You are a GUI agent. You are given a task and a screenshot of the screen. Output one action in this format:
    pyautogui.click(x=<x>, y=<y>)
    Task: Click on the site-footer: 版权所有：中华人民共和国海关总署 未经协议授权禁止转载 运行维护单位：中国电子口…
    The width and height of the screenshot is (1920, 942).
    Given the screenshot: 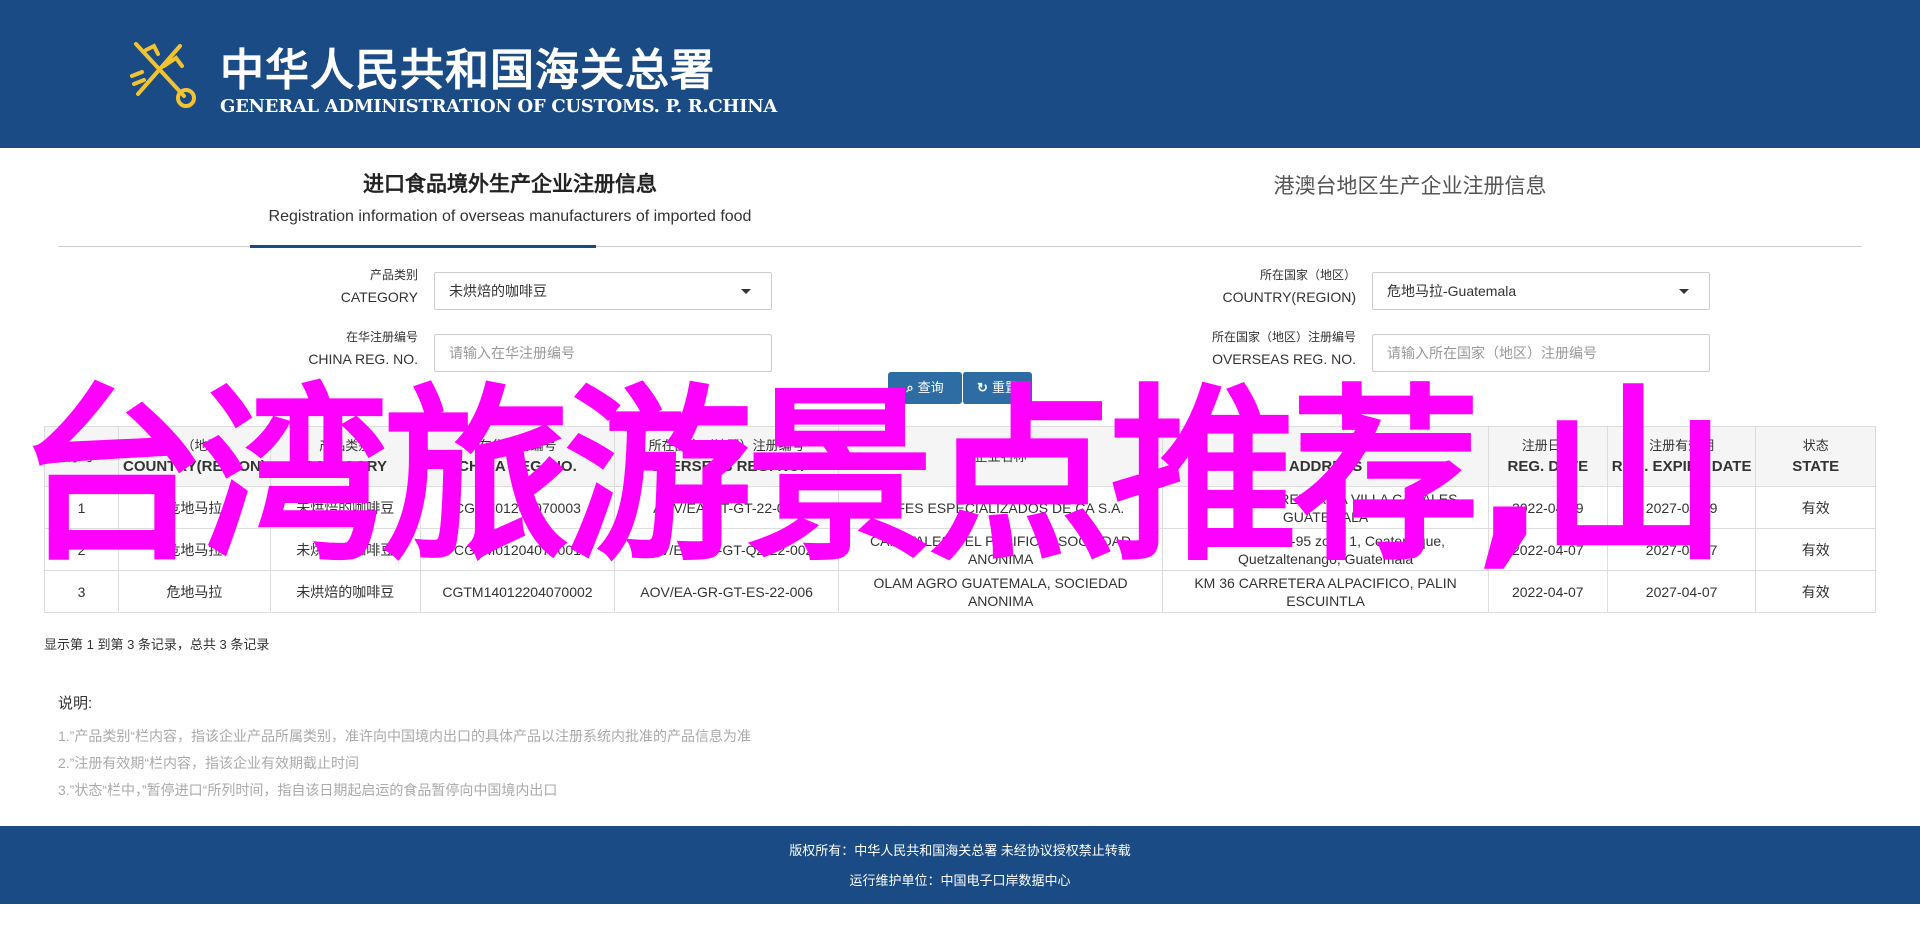 What is the action you would take?
    pyautogui.click(x=960, y=865)
    